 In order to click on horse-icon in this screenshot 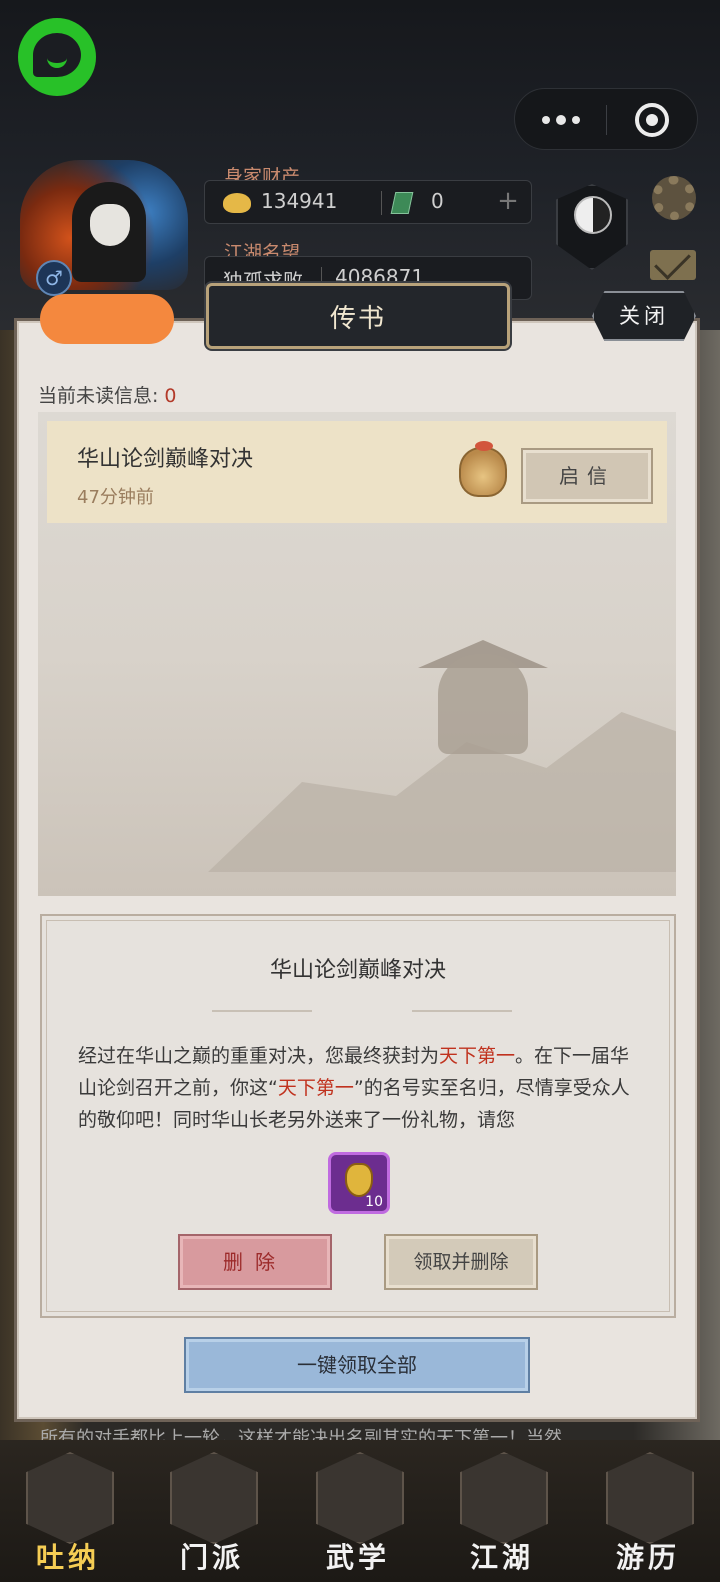, I will do `click(650, 1498)`.